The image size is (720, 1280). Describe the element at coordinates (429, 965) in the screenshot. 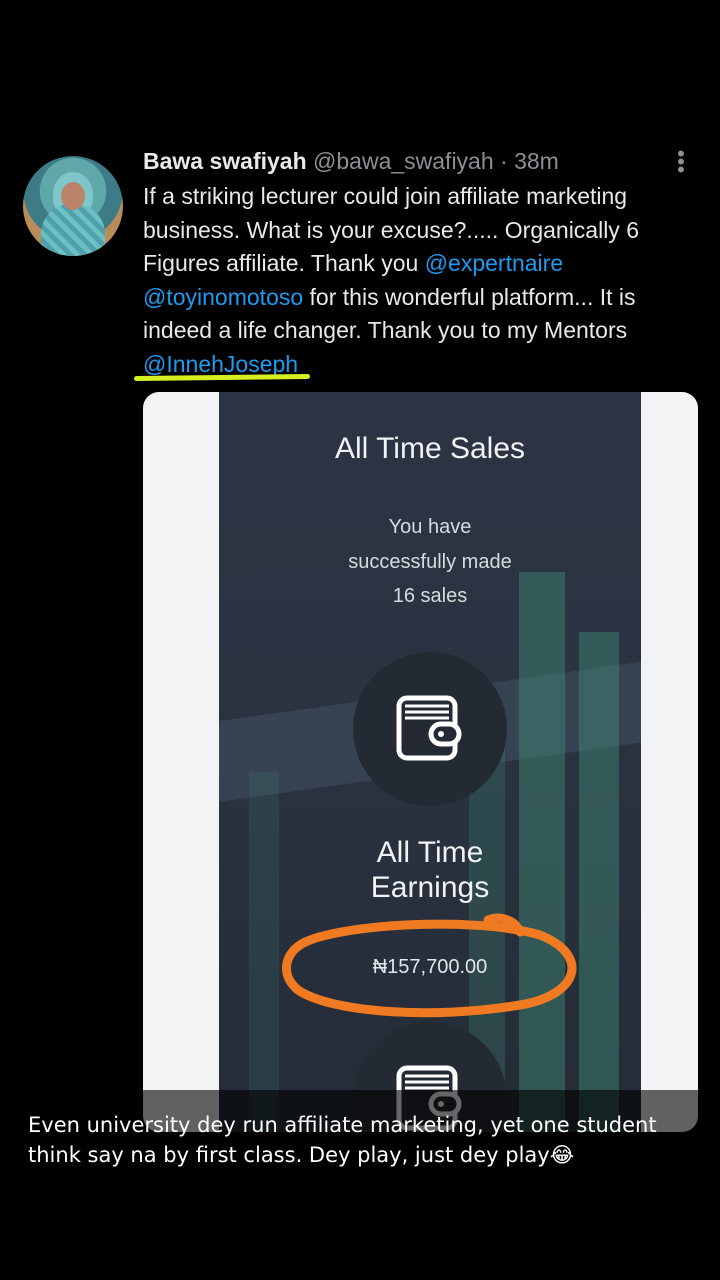

I see `orange-annotation-circle` at that location.